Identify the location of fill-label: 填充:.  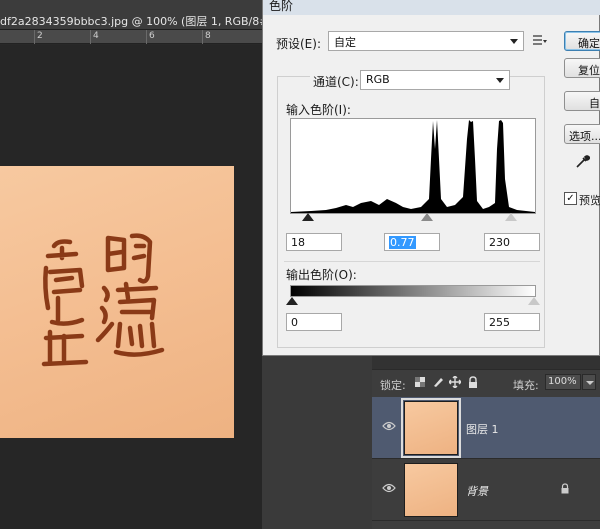
(526, 385).